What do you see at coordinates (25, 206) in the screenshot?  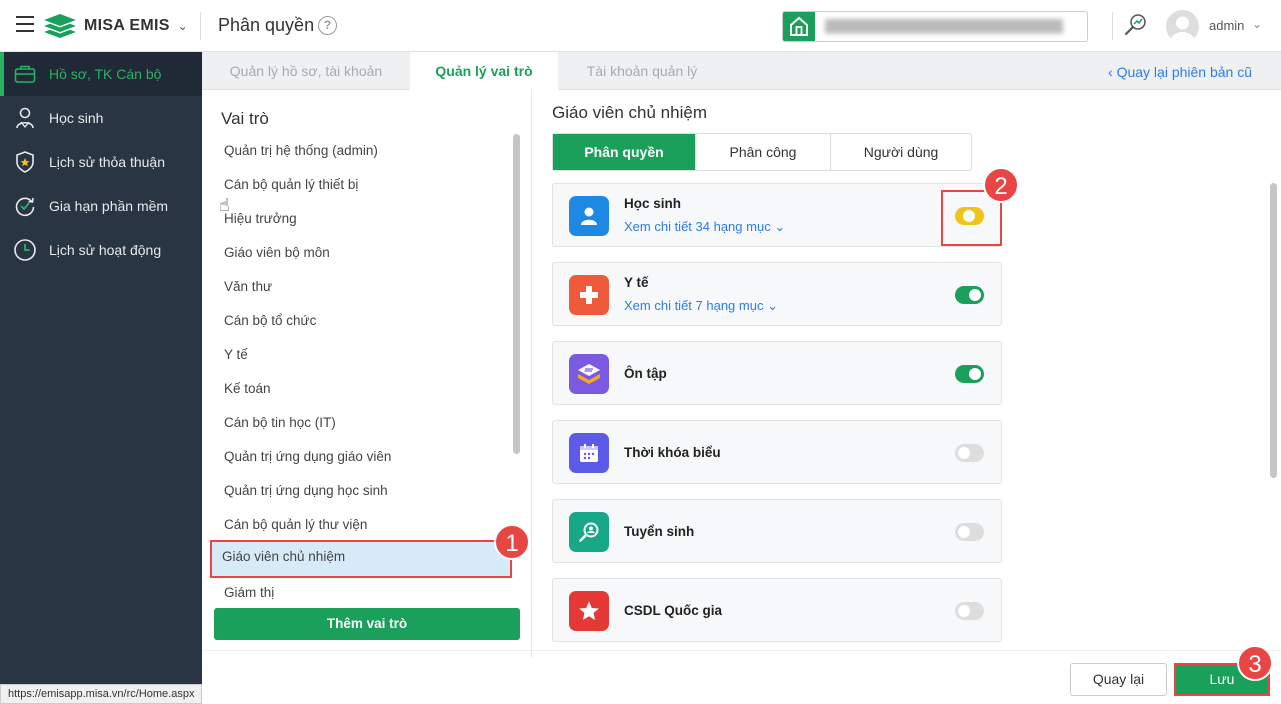 I see `renew-icon` at bounding box center [25, 206].